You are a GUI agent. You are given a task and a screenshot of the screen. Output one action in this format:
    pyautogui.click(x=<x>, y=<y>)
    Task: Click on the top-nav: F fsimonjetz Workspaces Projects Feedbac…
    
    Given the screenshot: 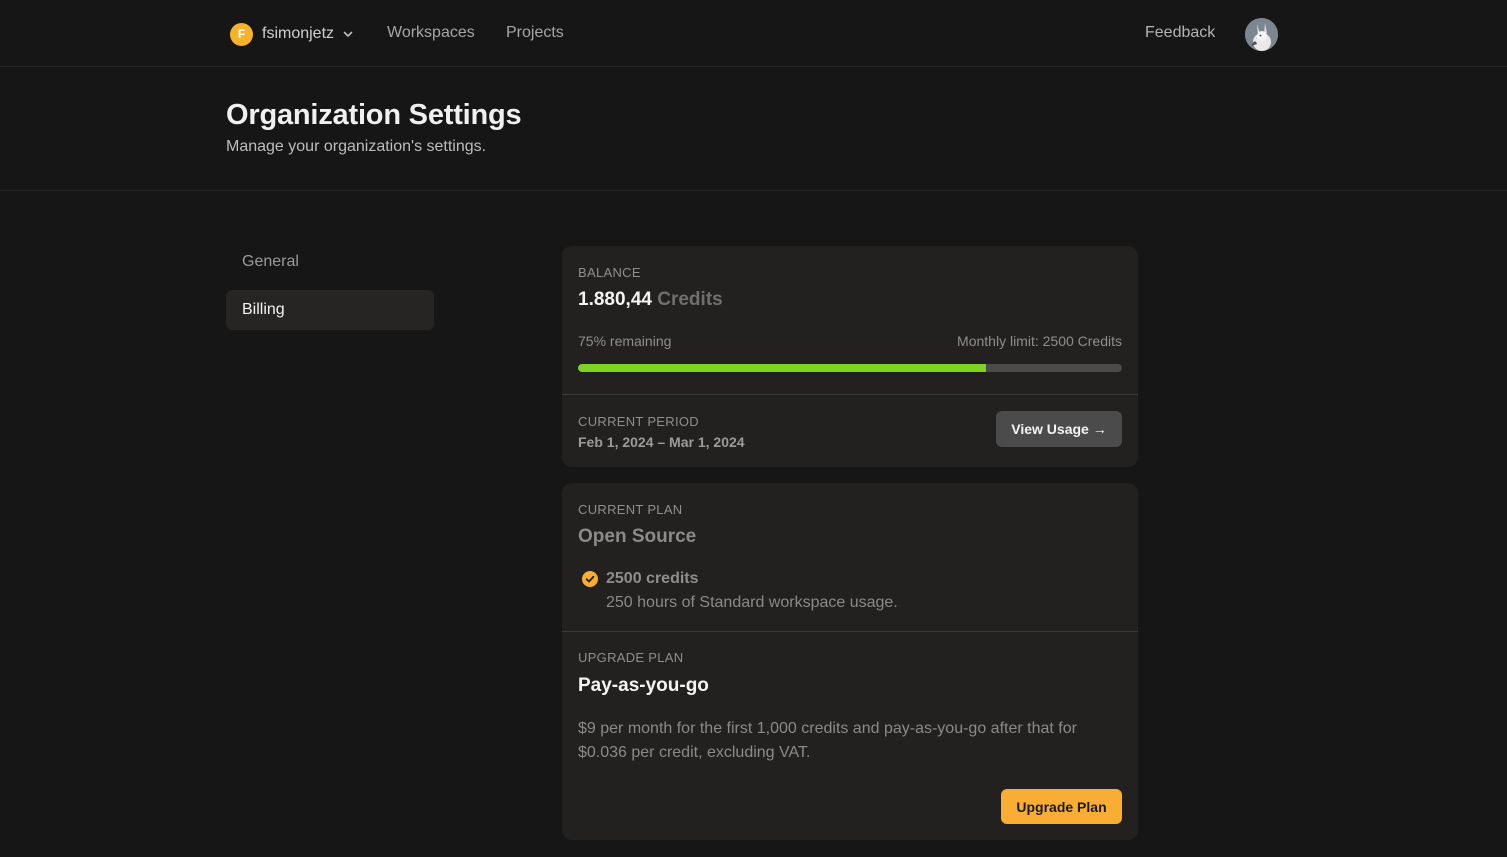 What is the action you would take?
    pyautogui.click(x=753, y=33)
    